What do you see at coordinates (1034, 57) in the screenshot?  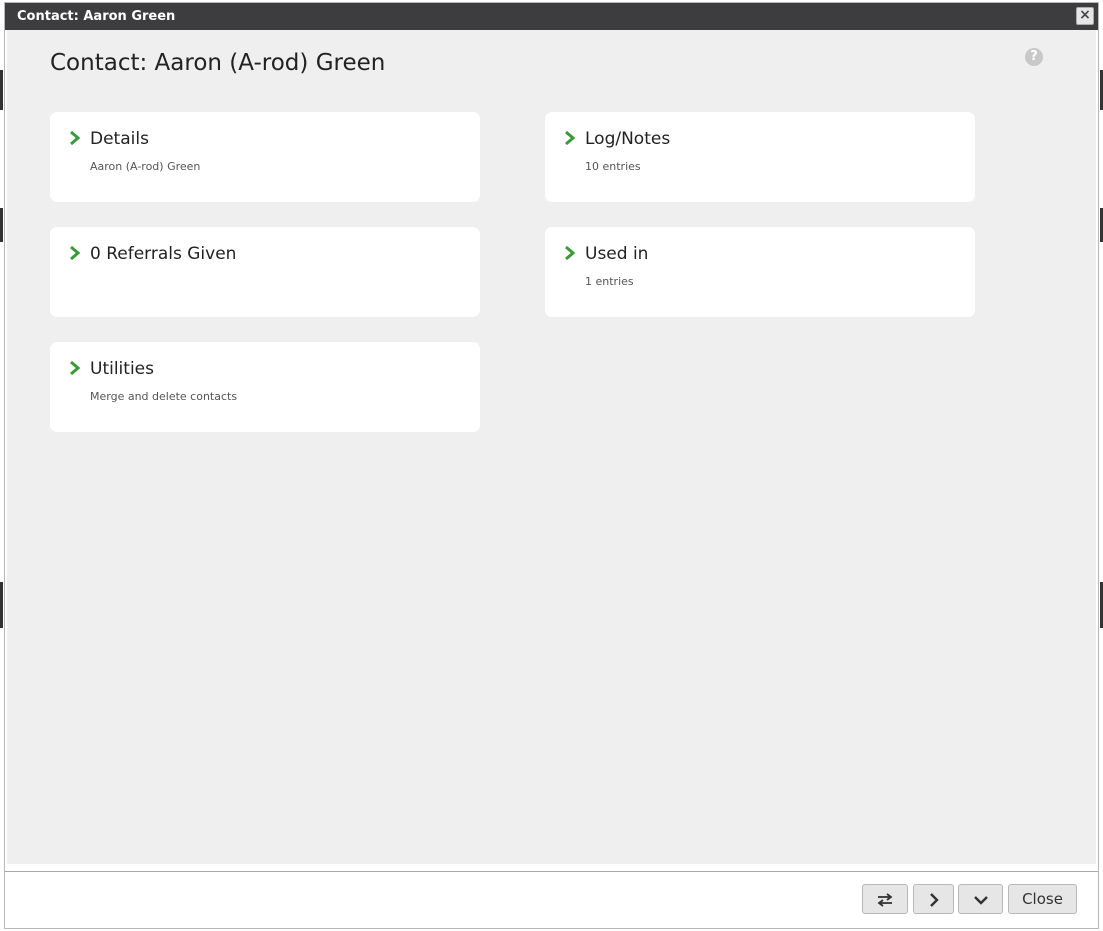 I see `help-icon: ?` at bounding box center [1034, 57].